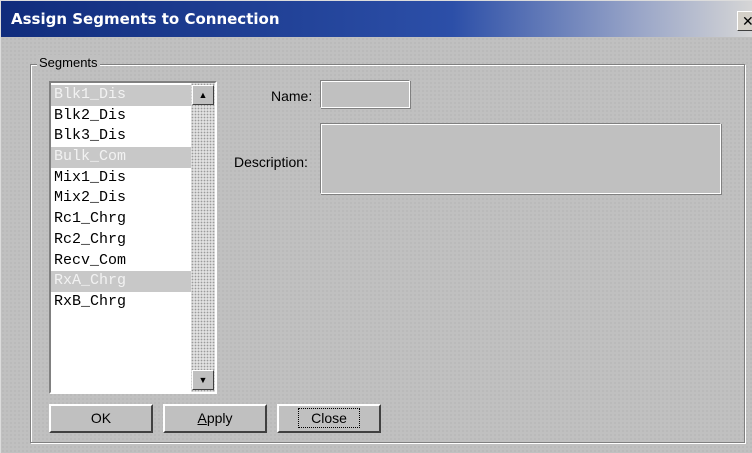  Describe the element at coordinates (271, 162) in the screenshot. I see `description-label: Description:` at that location.